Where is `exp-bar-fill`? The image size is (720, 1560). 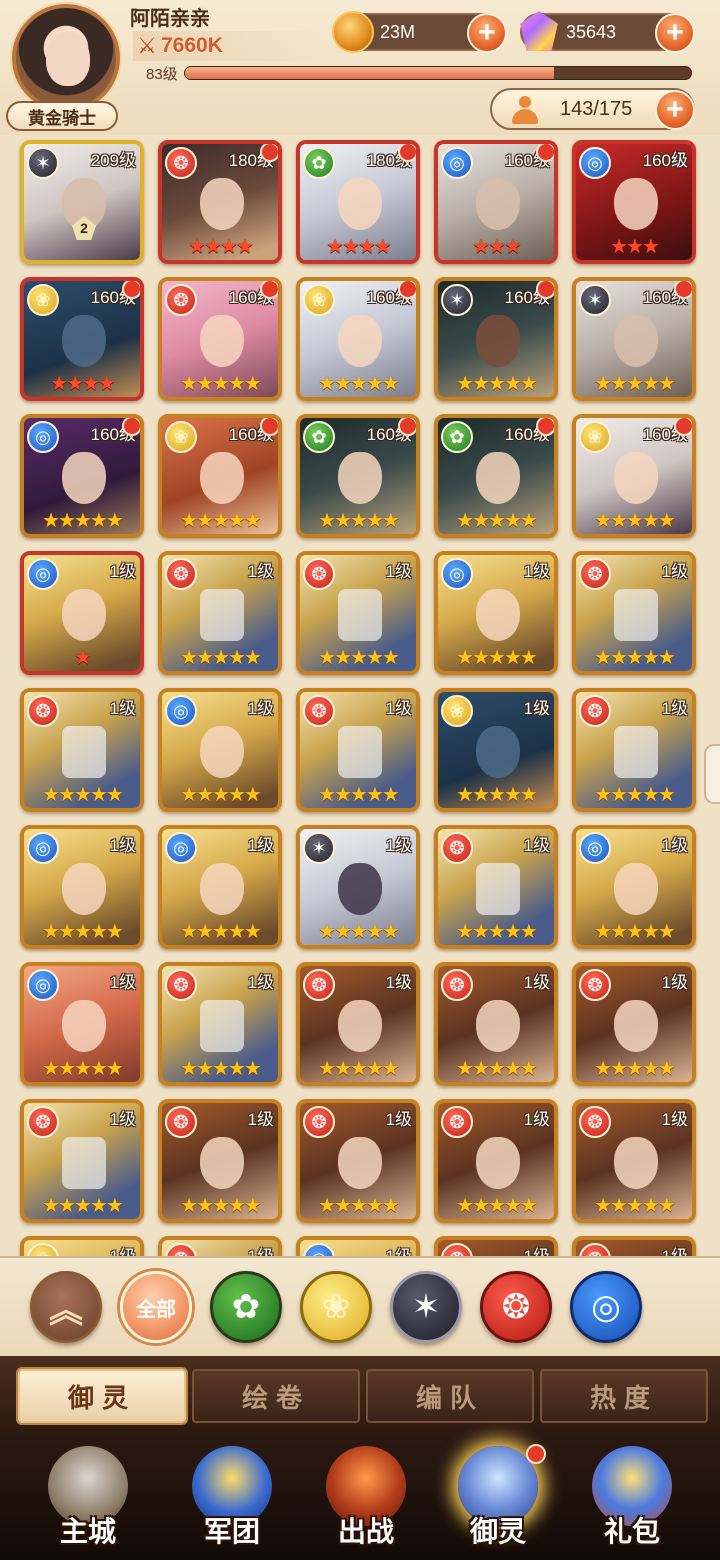 exp-bar-fill is located at coordinates (370, 73).